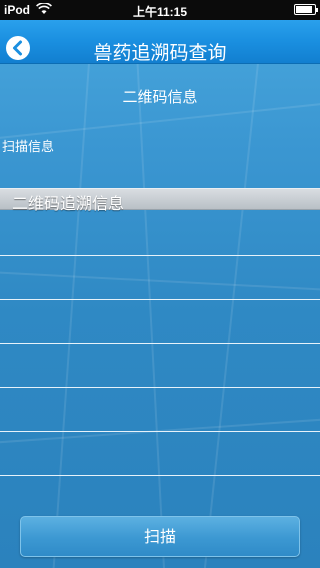 The image size is (320, 568). I want to click on battery-icon, so click(306, 9).